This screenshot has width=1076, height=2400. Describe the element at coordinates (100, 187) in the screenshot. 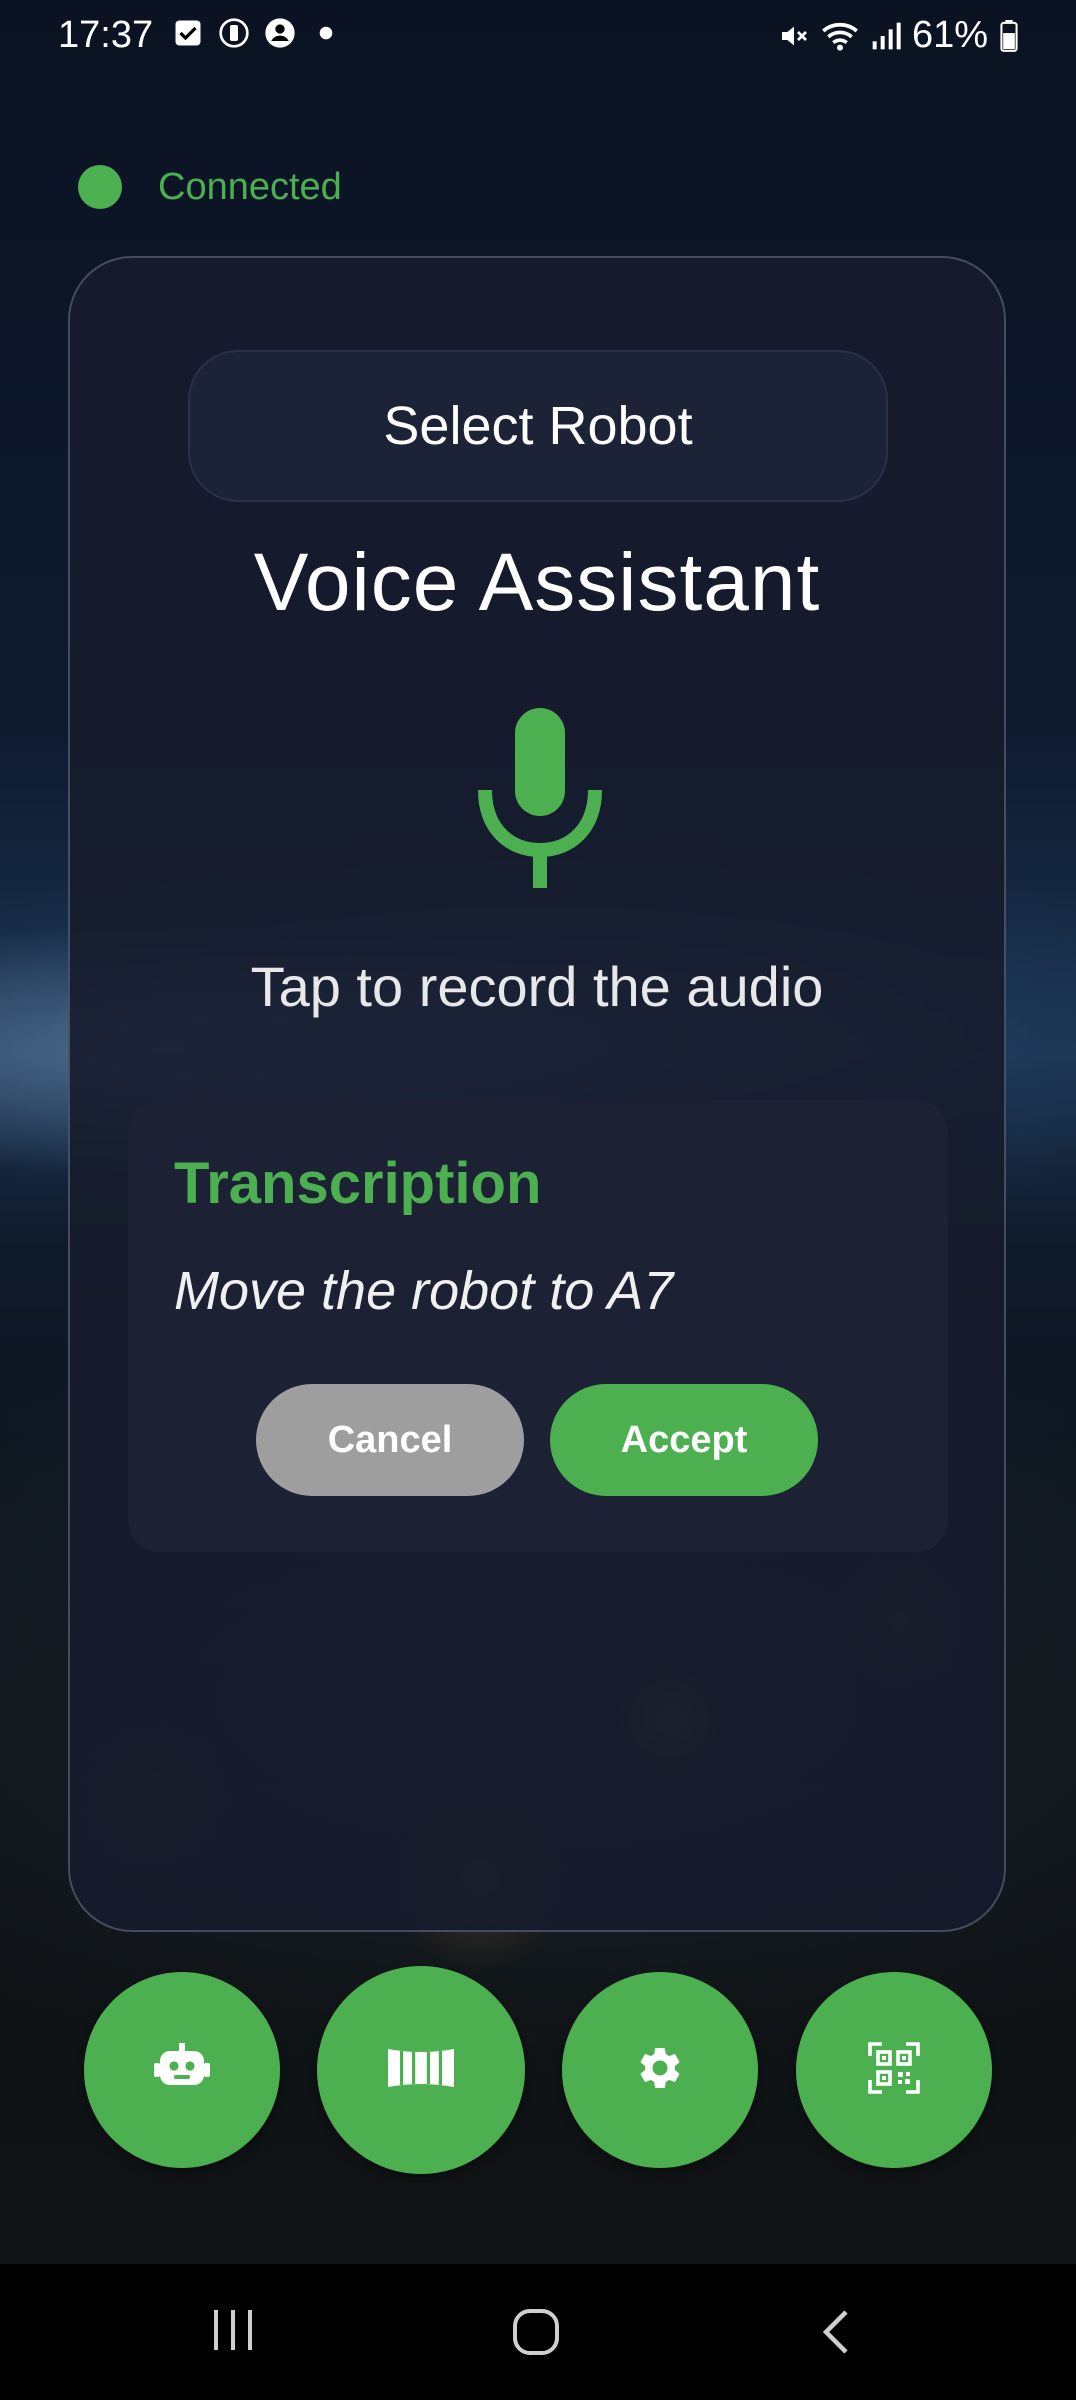

I see `connection-indicator` at that location.